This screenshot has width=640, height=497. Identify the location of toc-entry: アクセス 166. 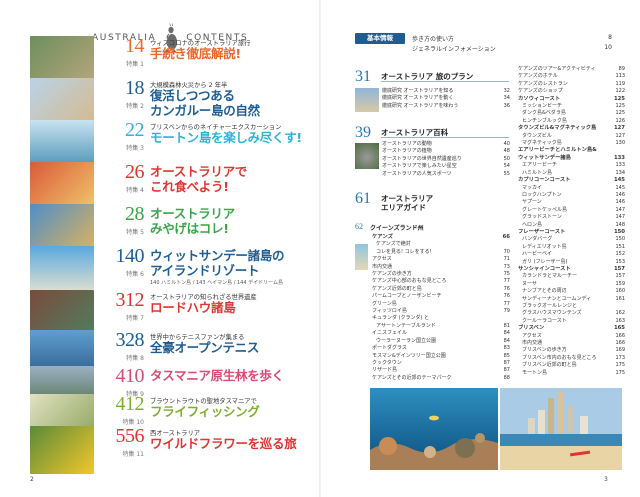
(571, 336).